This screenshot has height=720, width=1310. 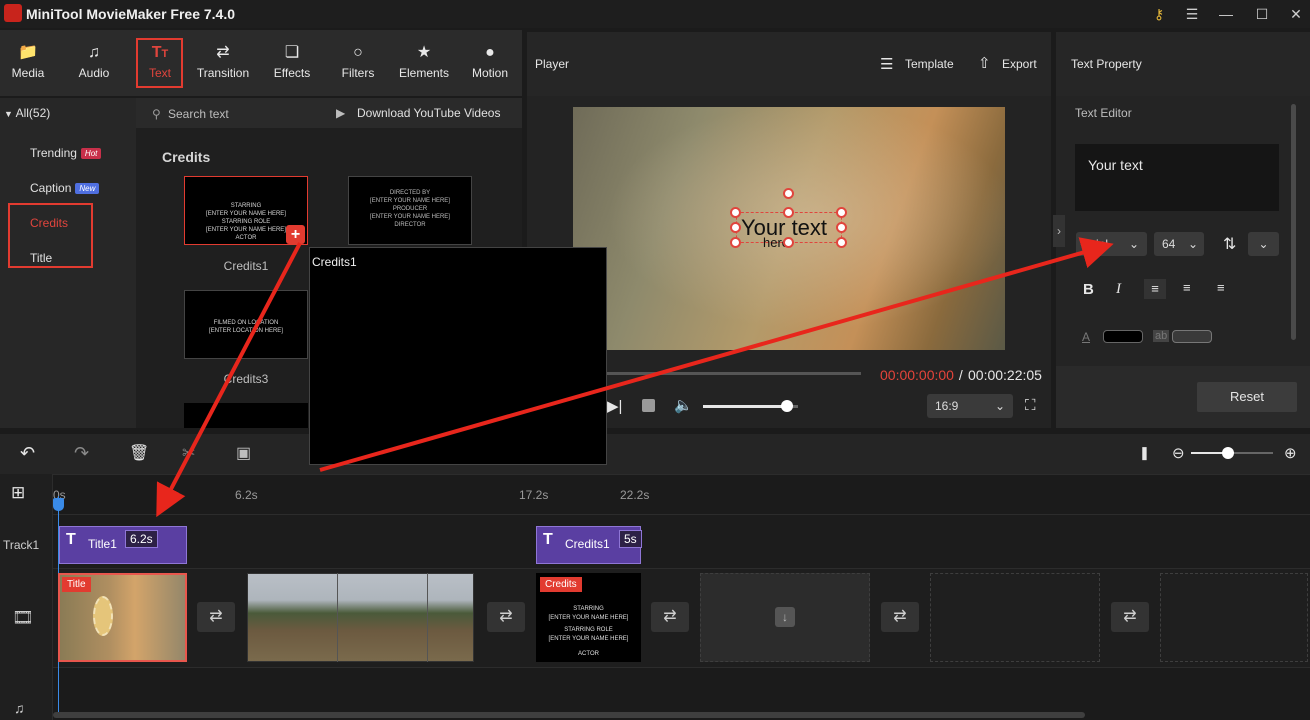 What do you see at coordinates (229, 380) in the screenshot?
I see `arrow-to-timeline` at bounding box center [229, 380].